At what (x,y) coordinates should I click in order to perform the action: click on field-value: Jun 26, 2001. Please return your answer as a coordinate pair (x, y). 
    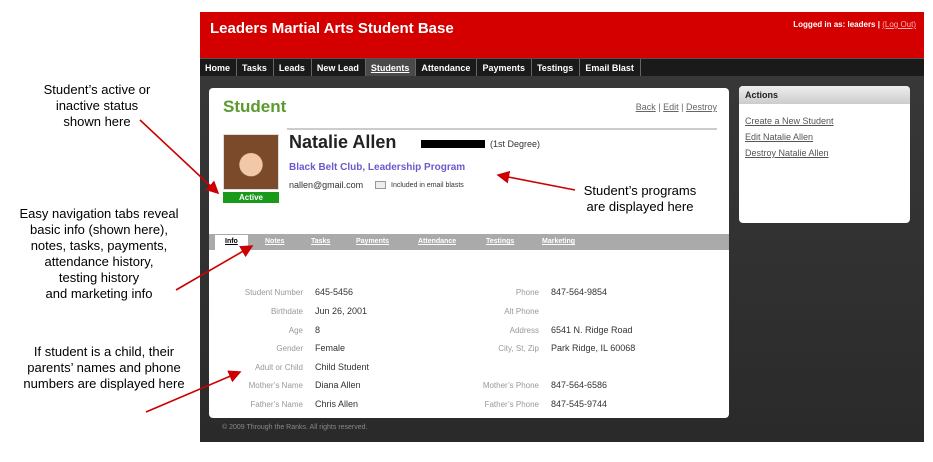
    Looking at the image, I should click on (341, 311).